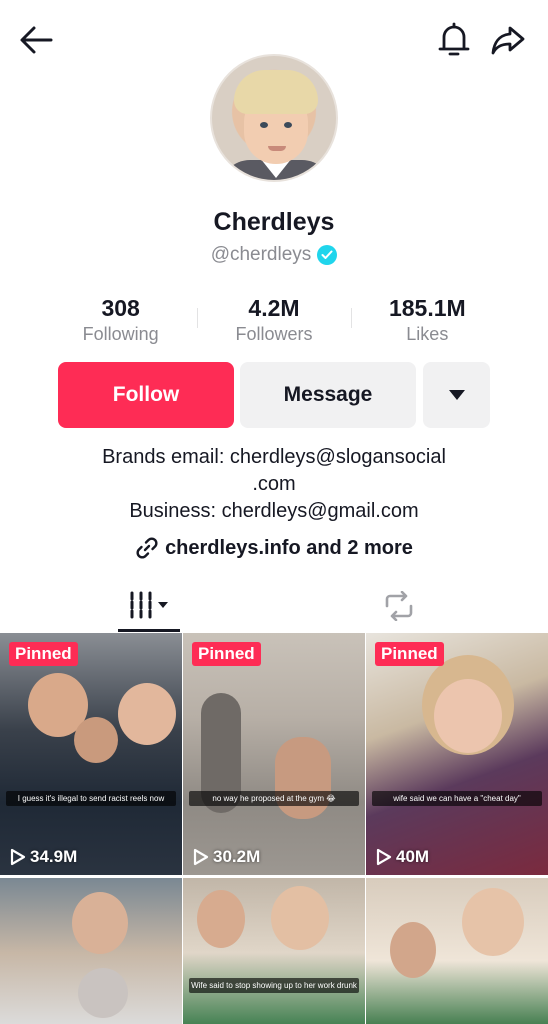  What do you see at coordinates (277, 148) in the screenshot?
I see `avatar-mouth` at bounding box center [277, 148].